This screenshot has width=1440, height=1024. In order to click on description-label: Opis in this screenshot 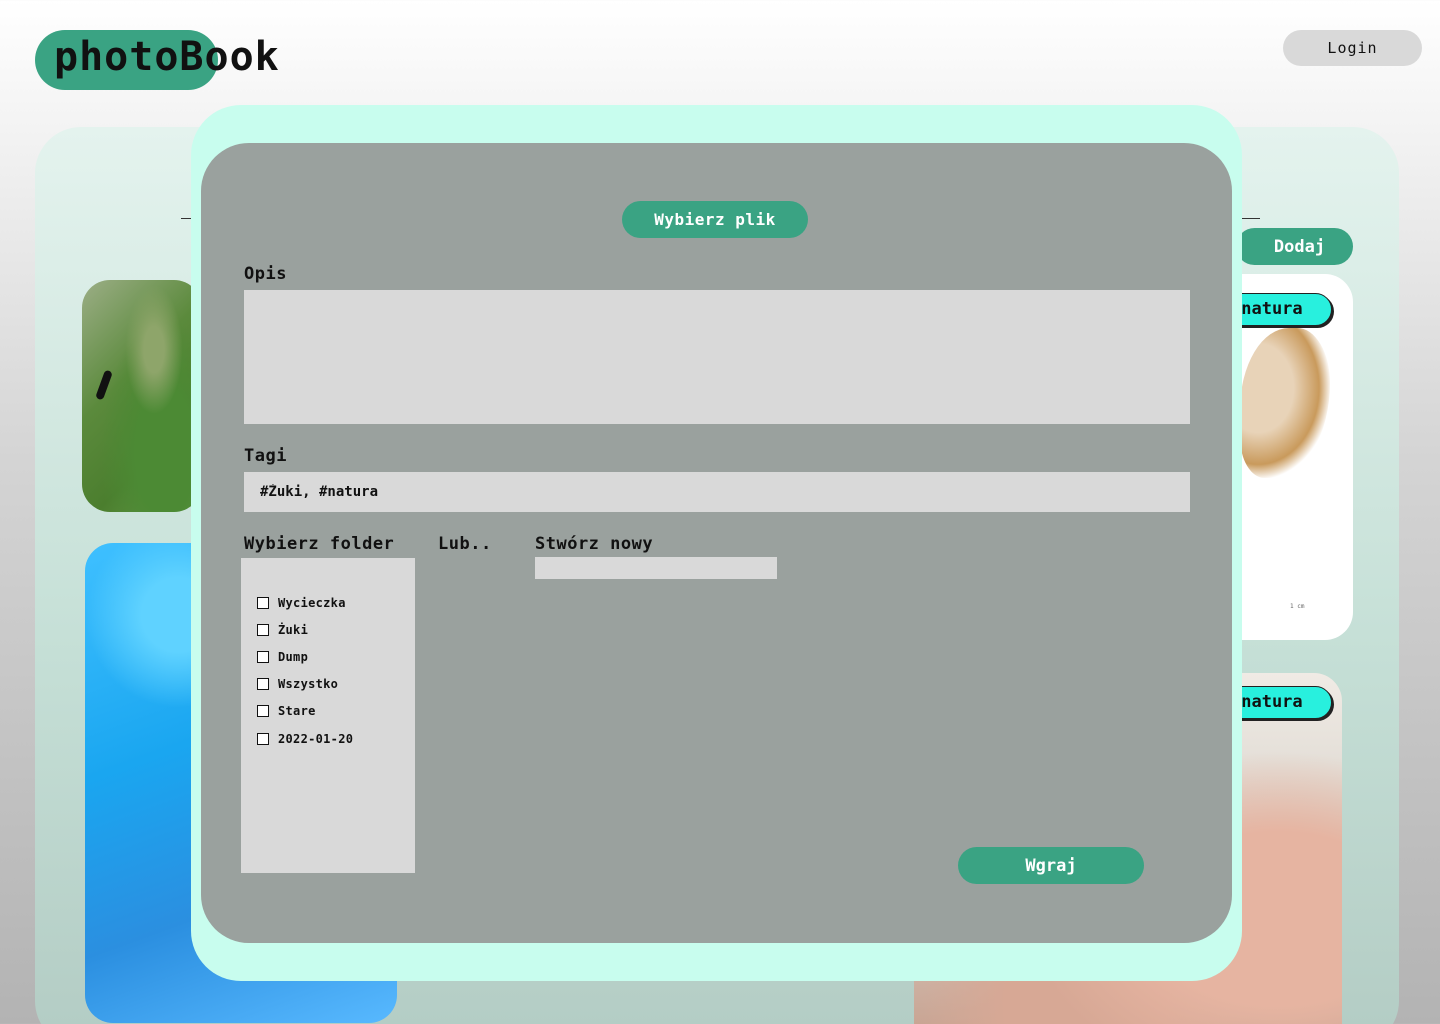, I will do `click(265, 274)`.